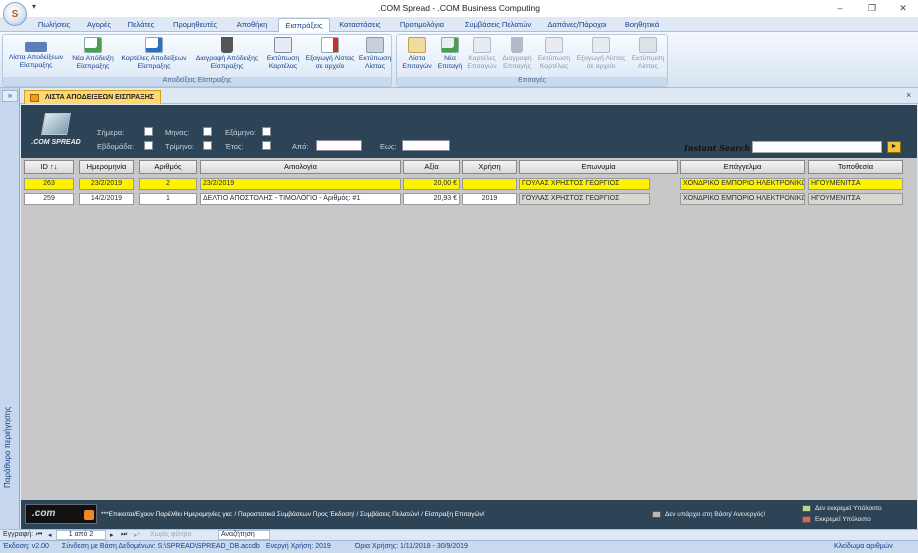 This screenshot has height=553, width=918. Describe the element at coordinates (49, 184) in the screenshot. I see `cell-id: 263` at that location.